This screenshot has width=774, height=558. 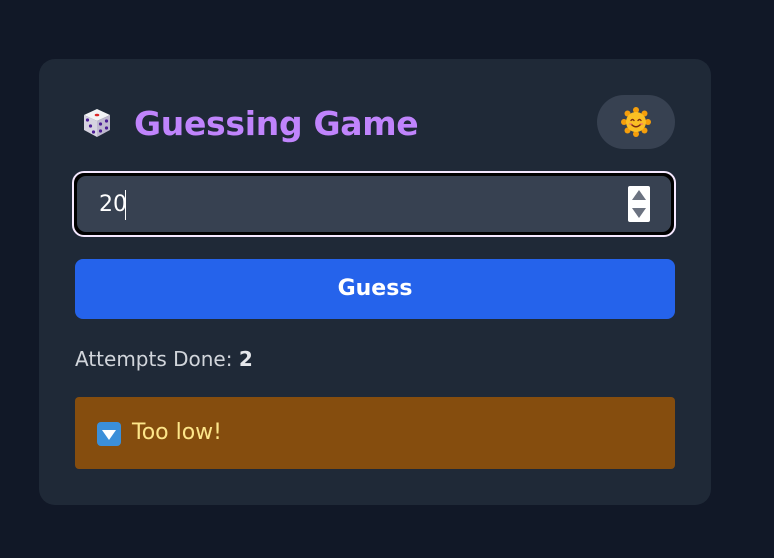 I want to click on dice-icon, so click(x=97, y=123).